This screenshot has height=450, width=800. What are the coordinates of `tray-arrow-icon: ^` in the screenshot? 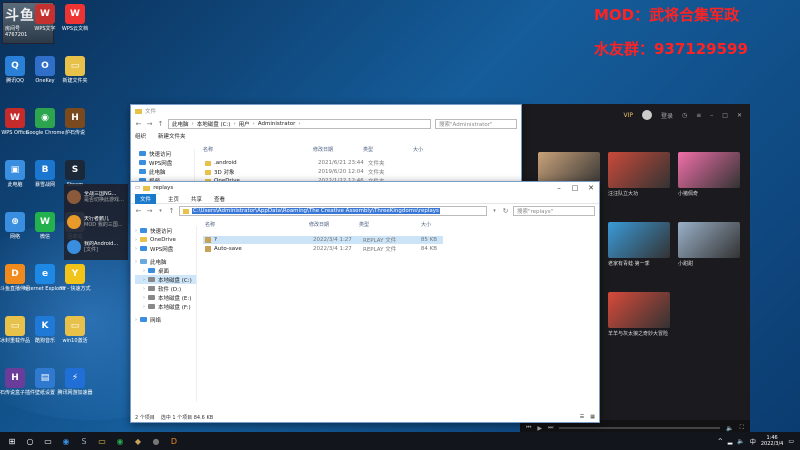 It's located at (720, 441).